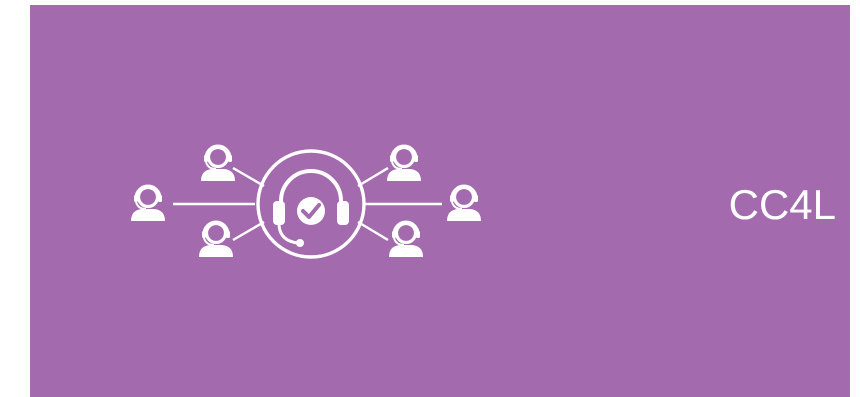  I want to click on support-network-icon, so click(306, 201).